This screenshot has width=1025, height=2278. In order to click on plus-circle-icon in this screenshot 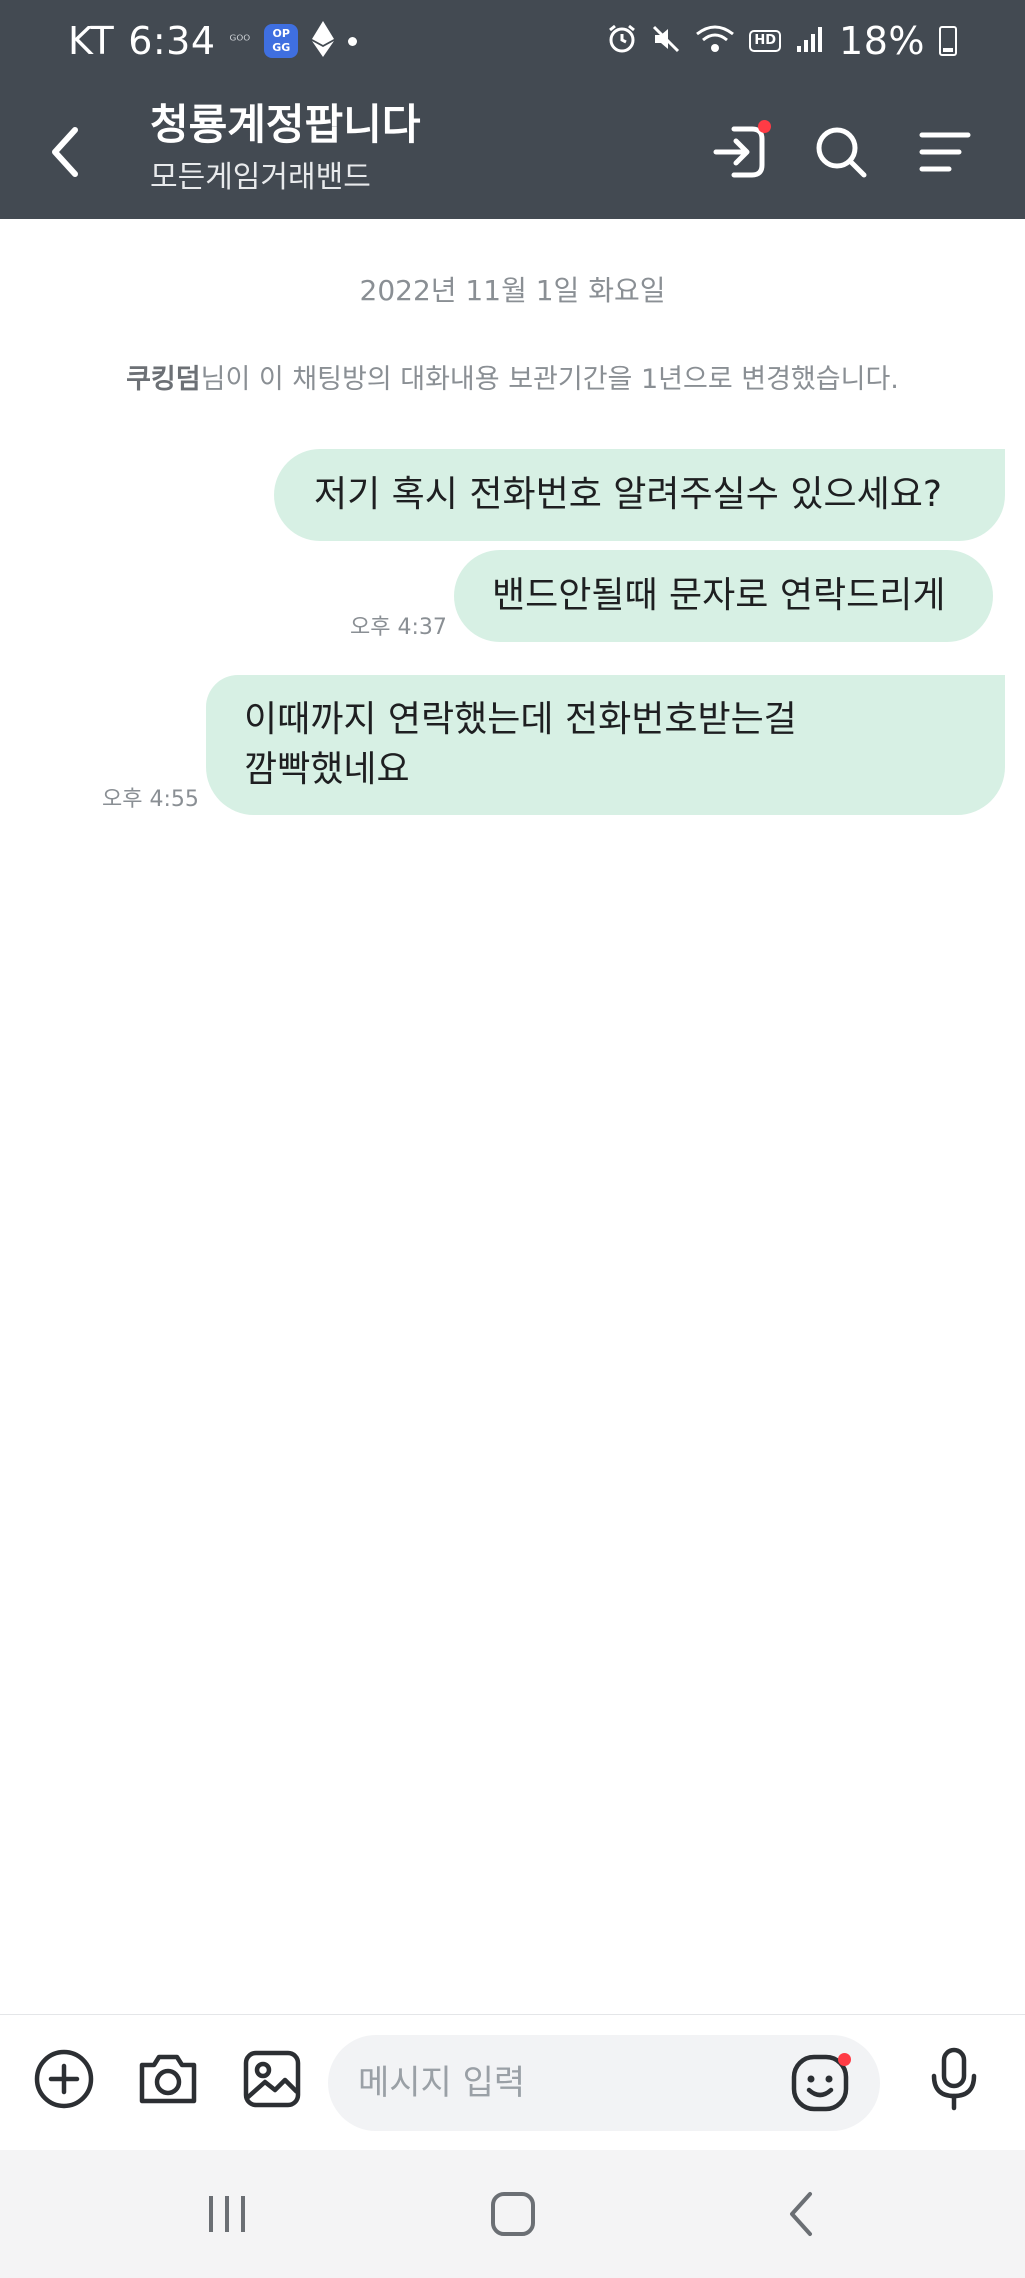, I will do `click(64, 2079)`.